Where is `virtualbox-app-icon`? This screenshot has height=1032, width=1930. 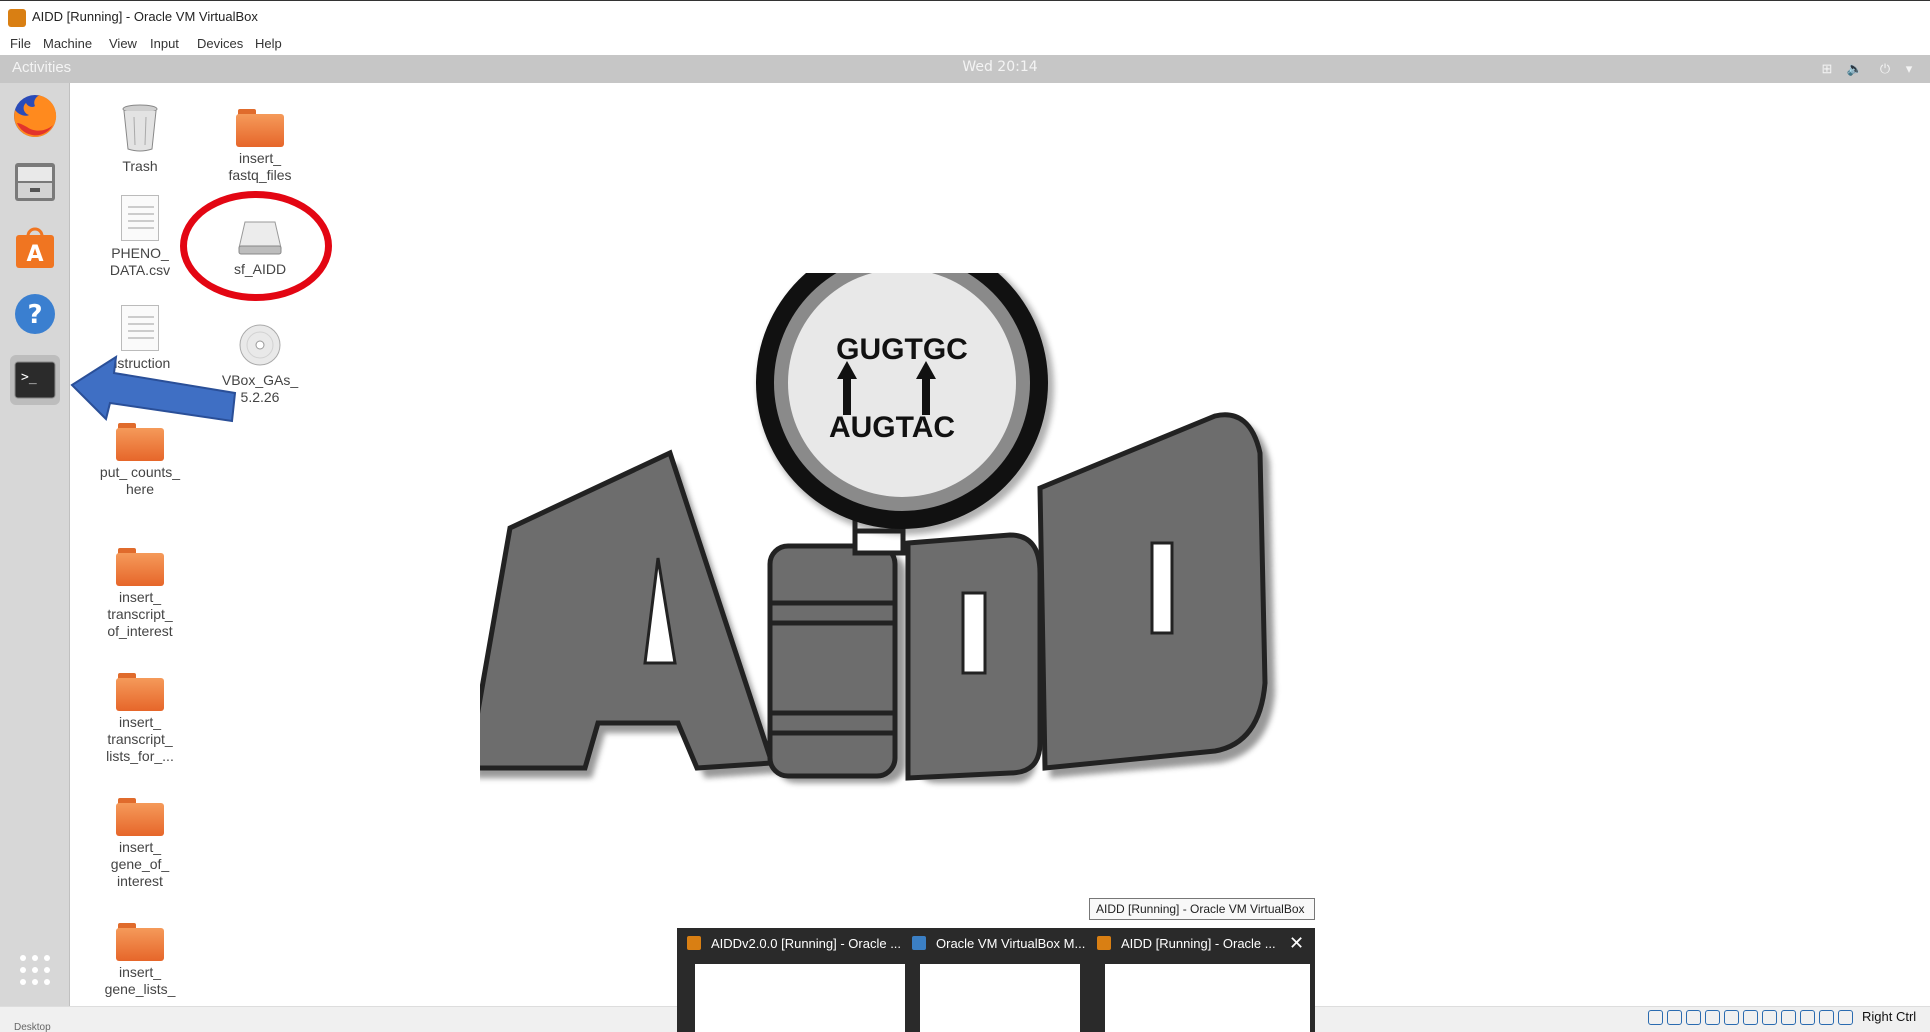 virtualbox-app-icon is located at coordinates (17, 18).